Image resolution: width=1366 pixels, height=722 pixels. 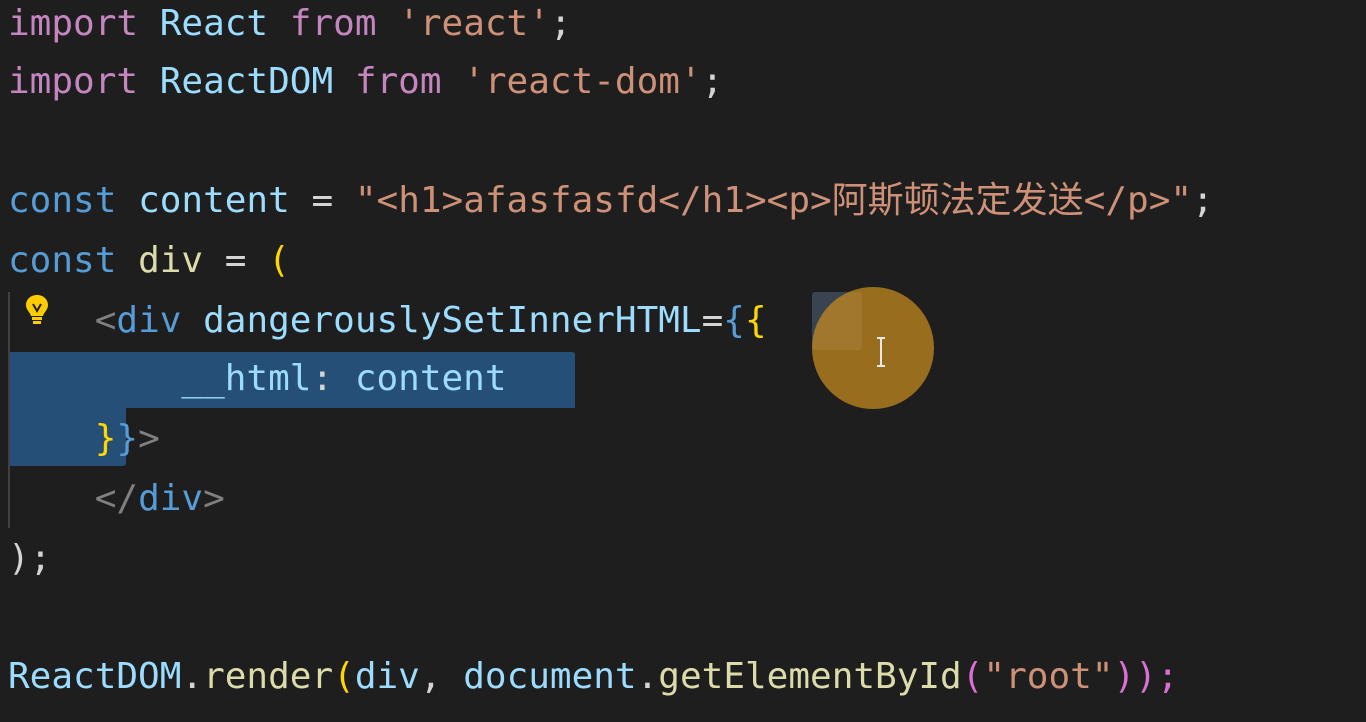 I want to click on jsx-open-bracket: <, so click(x=105, y=320).